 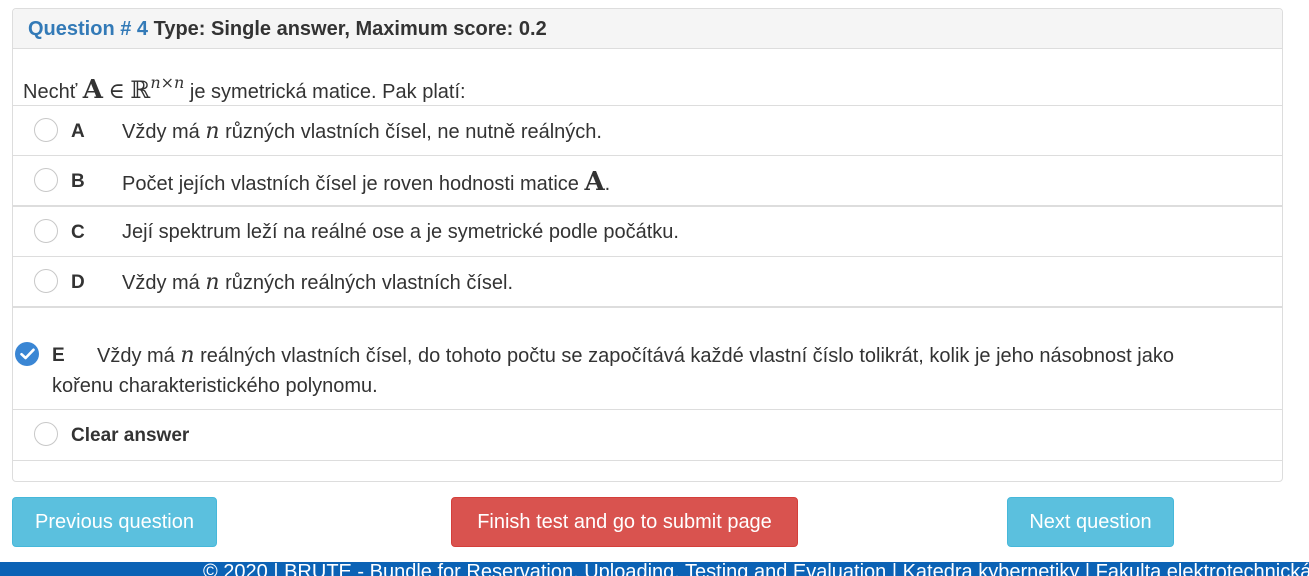 I want to click on clear-answer-option: Clear answer, so click(x=647, y=435).